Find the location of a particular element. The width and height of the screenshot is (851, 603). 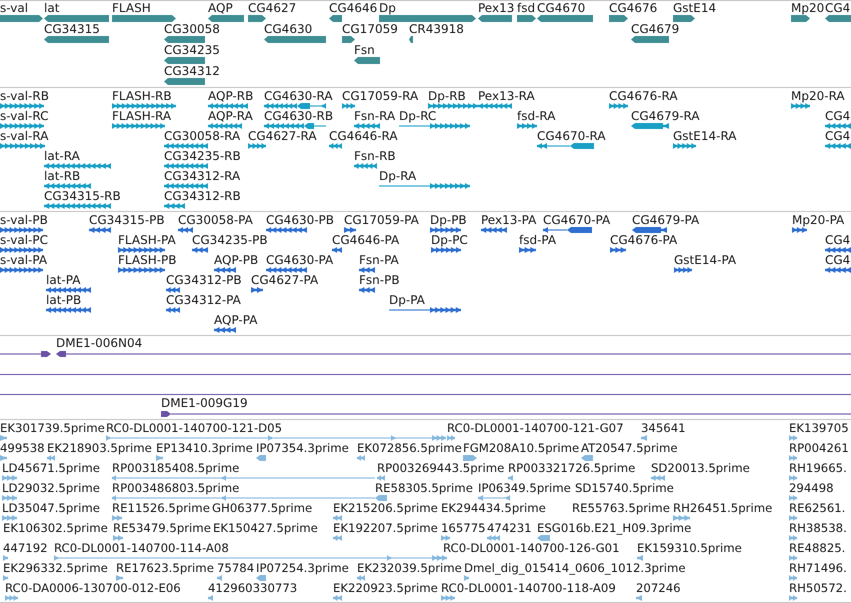

protein-label: Fsn-PA is located at coordinates (379, 260).